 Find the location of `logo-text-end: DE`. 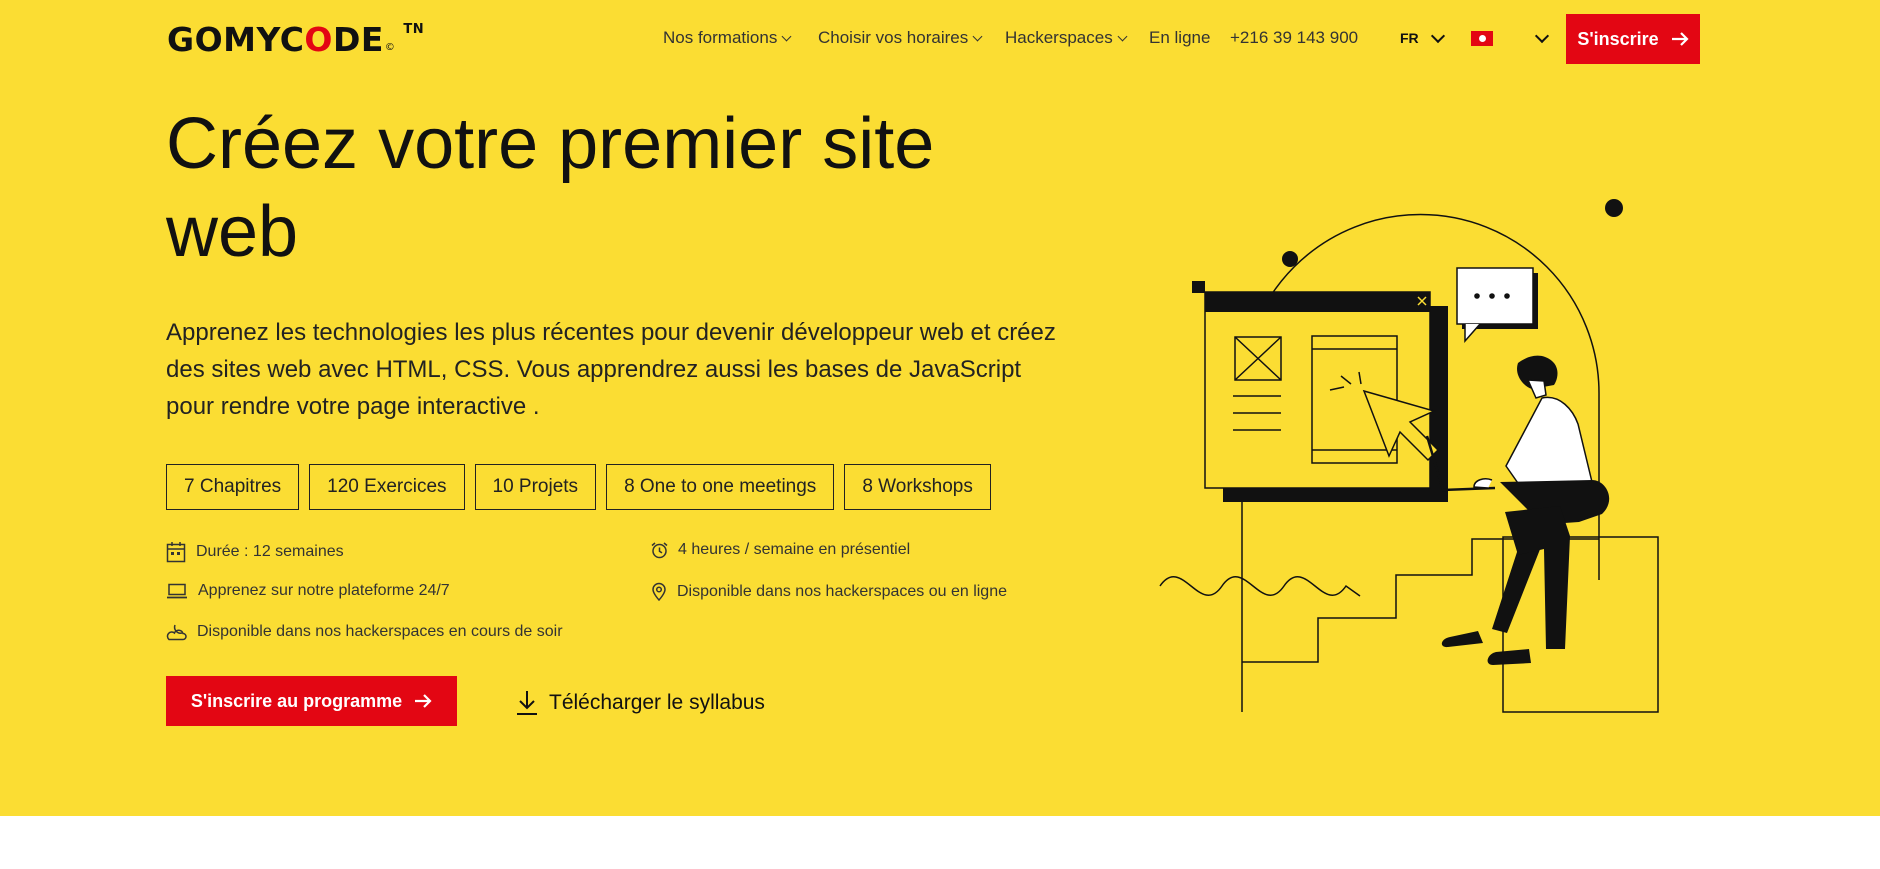

logo-text-end: DE is located at coordinates (358, 39).